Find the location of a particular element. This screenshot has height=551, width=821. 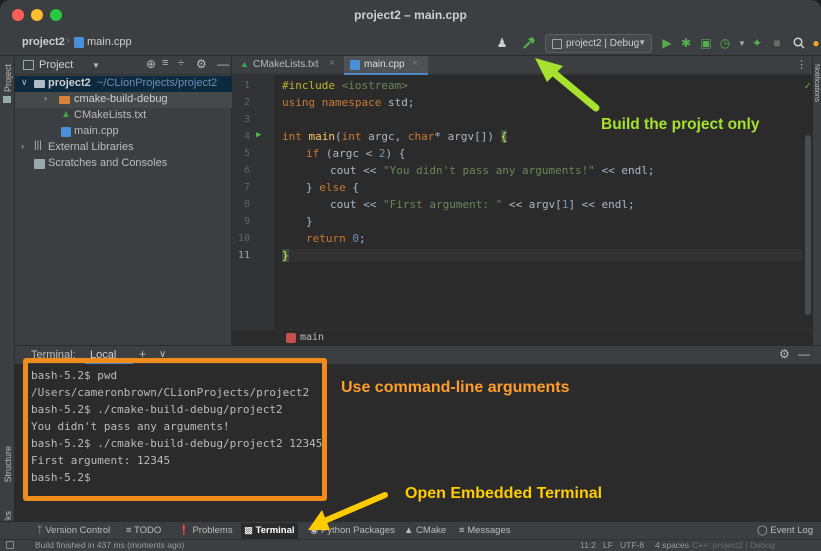

left-tool-strip: Project Structure Bookmarks is located at coordinates (7, 303).